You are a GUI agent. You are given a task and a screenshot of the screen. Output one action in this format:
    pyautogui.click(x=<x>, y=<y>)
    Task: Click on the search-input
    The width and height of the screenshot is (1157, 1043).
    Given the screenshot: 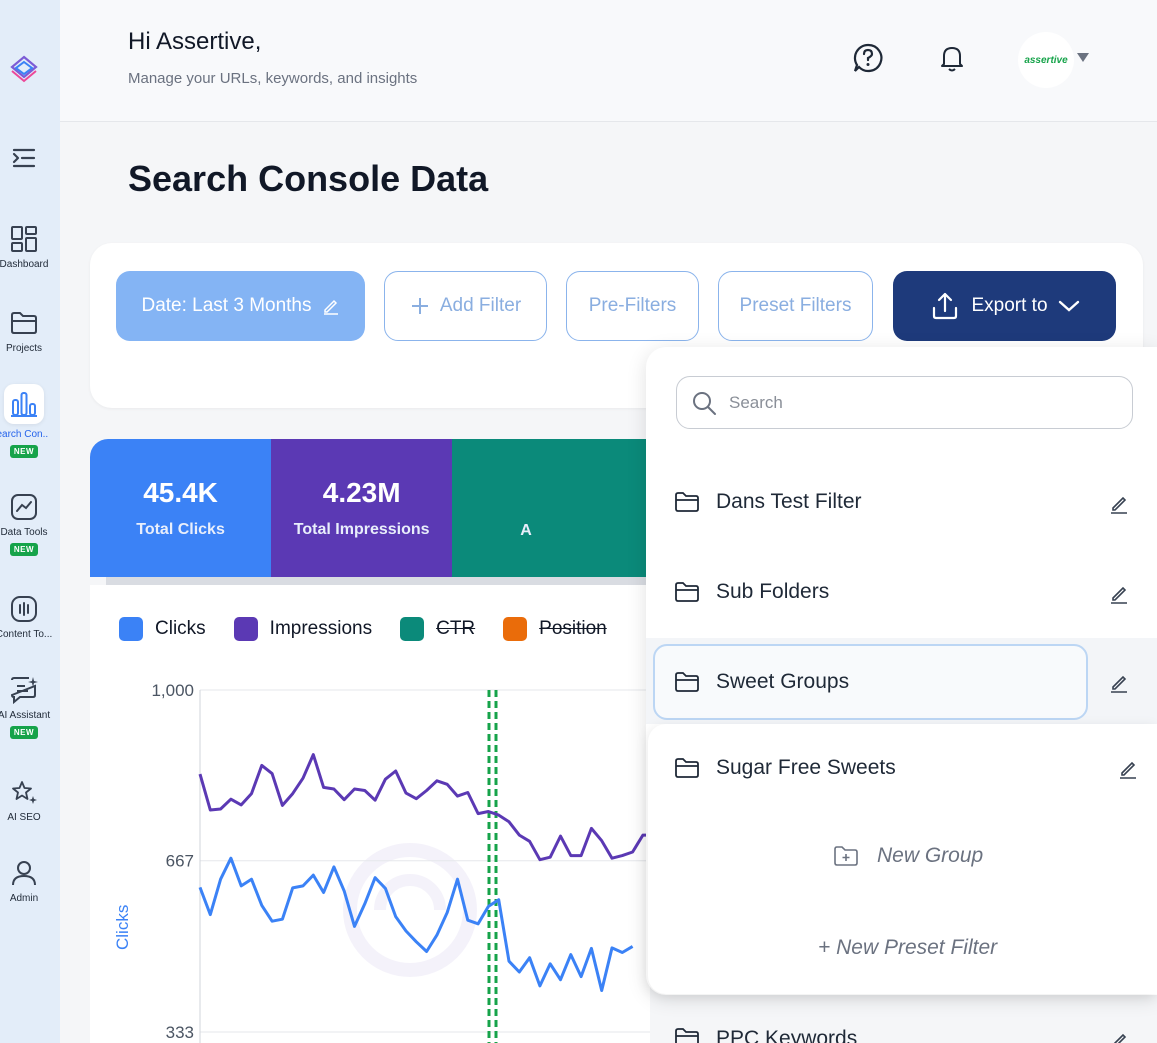 What is the action you would take?
    pyautogui.click(x=919, y=402)
    